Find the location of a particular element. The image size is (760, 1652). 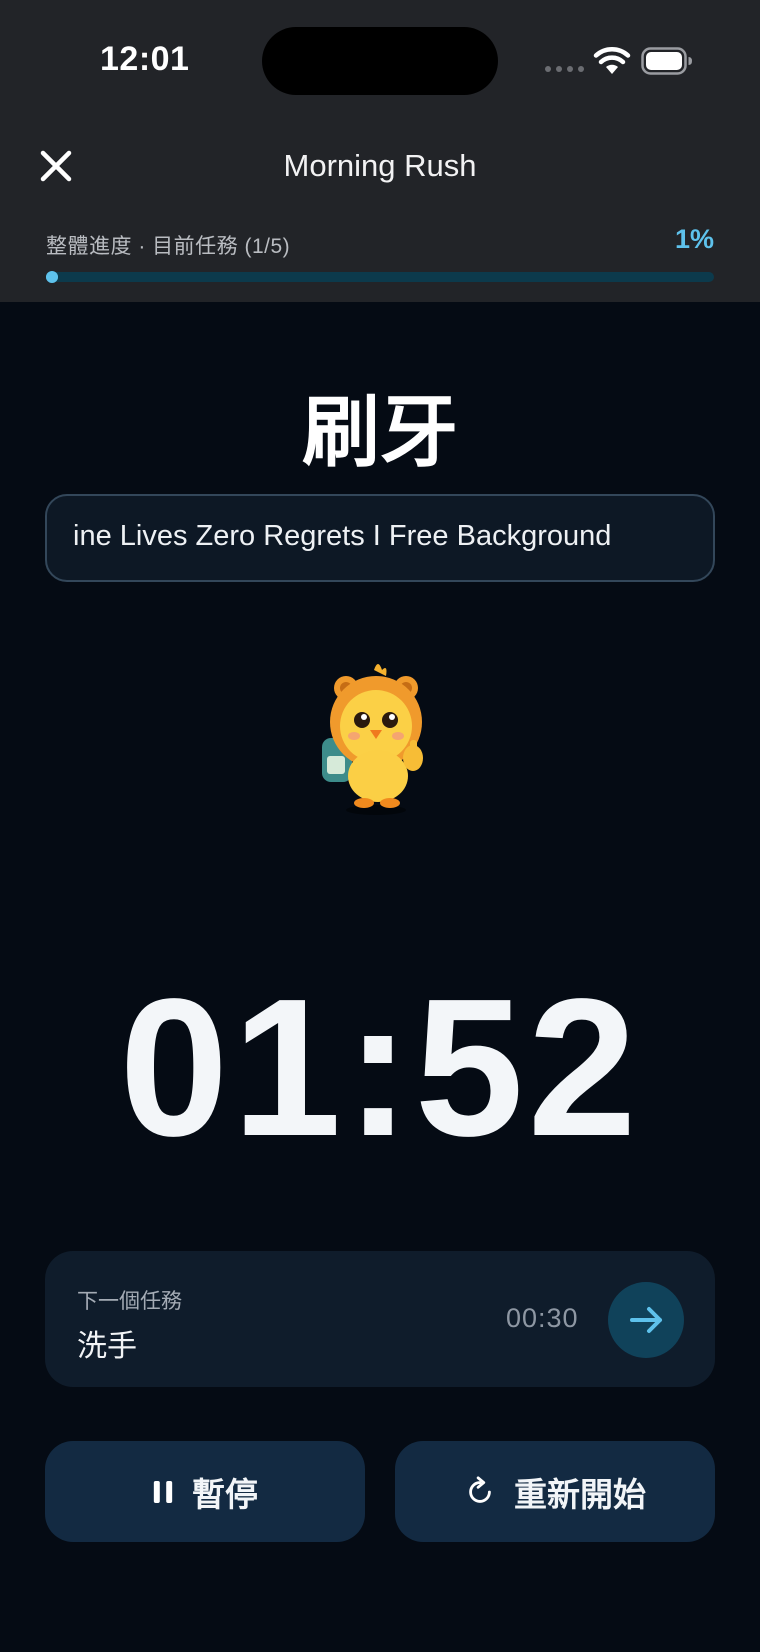

wifi-icon is located at coordinates (612, 60).